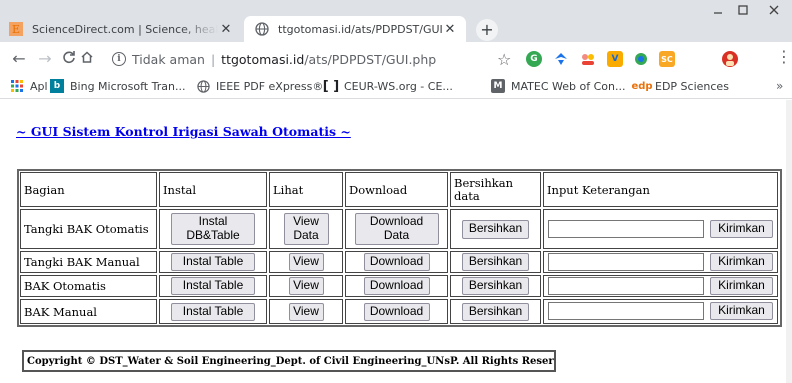 The image size is (792, 383). What do you see at coordinates (213, 229) in the screenshot?
I see `install-db-table-button: Instal DB&Table` at bounding box center [213, 229].